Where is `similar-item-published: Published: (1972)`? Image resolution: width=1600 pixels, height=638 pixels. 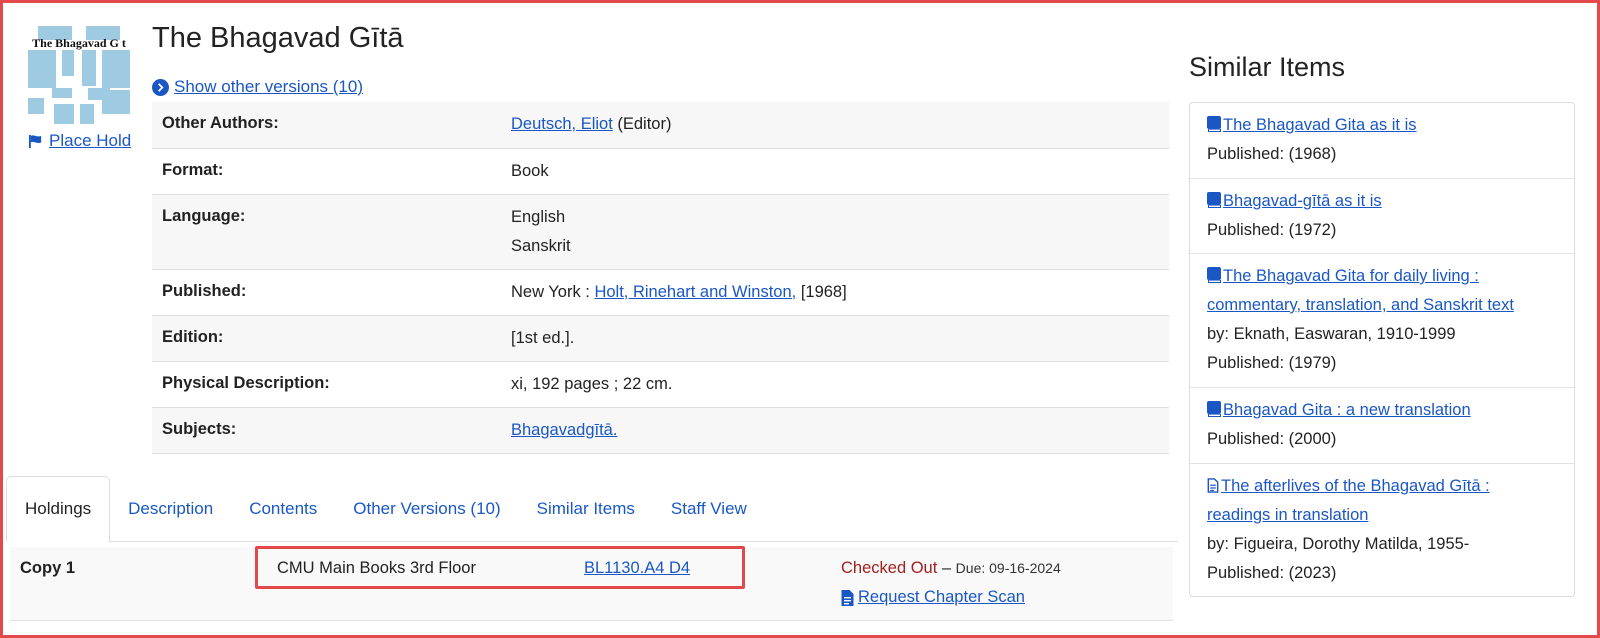
similar-item-published: Published: (1972) is located at coordinates (1272, 230).